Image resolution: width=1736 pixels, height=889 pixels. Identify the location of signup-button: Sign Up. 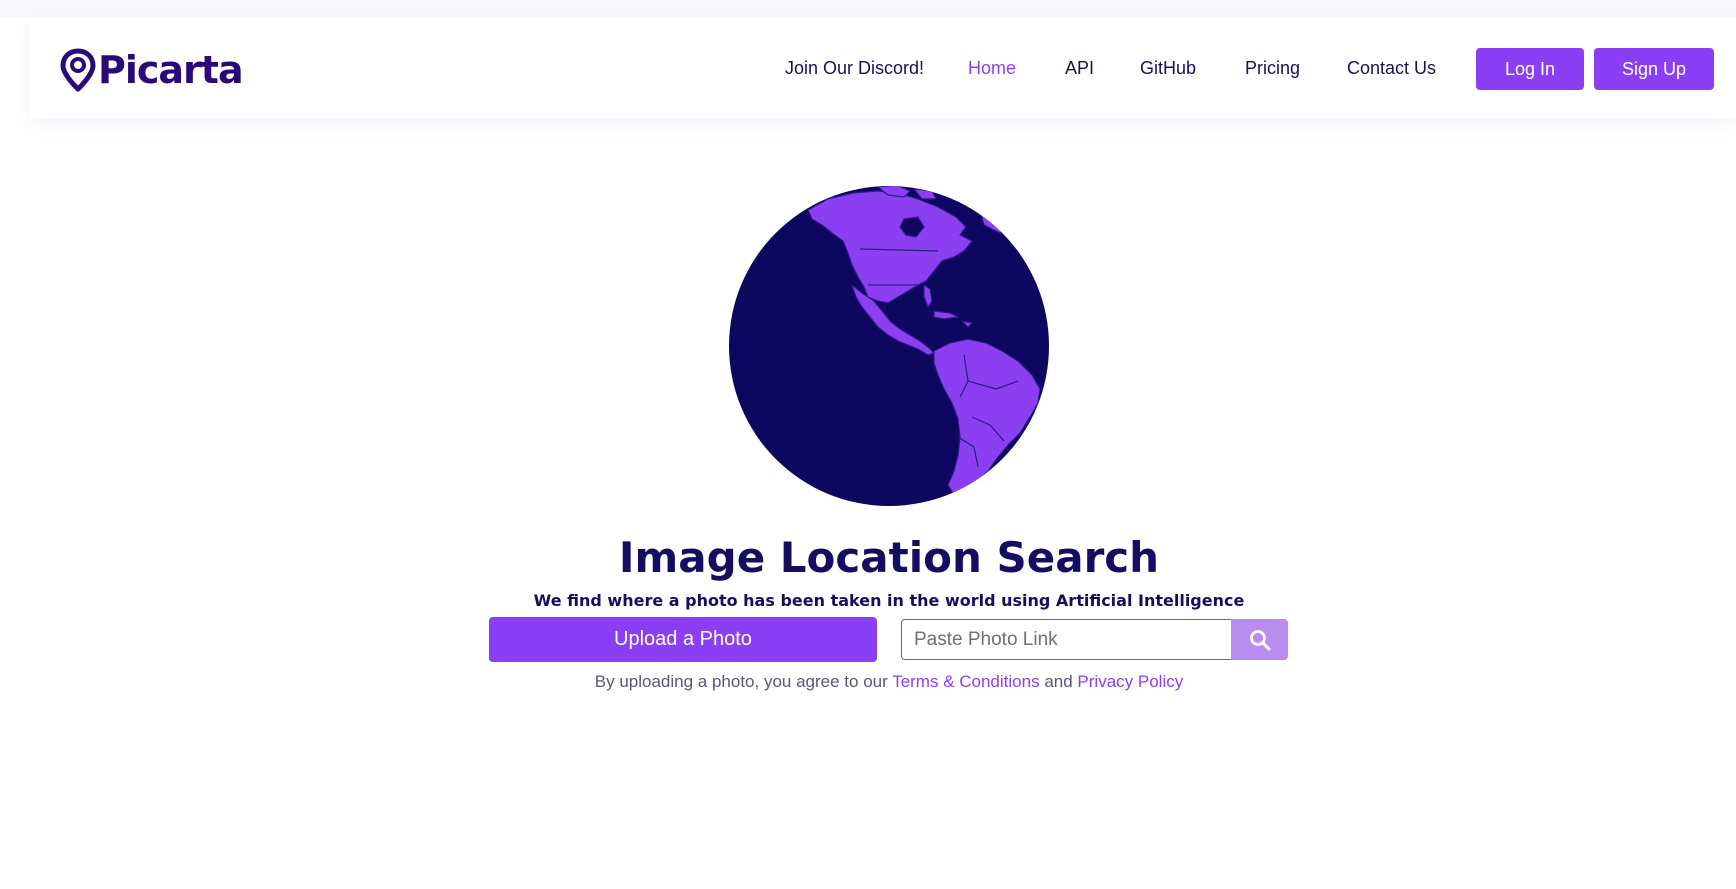
(1654, 69).